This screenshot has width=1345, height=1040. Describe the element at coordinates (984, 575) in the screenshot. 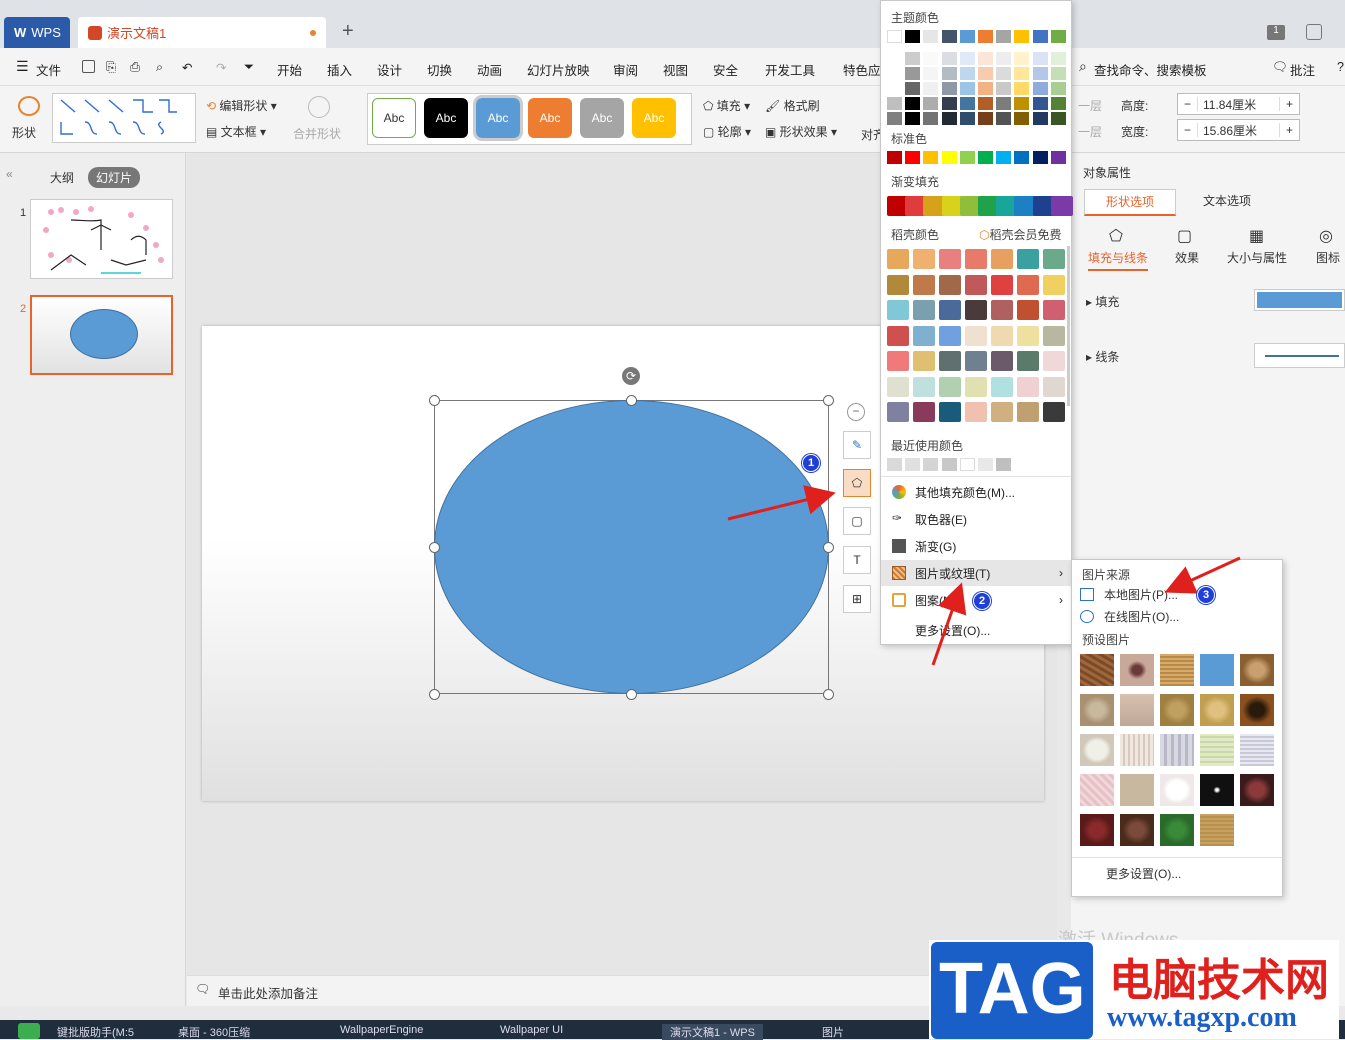

I see `annotation-arrows` at that location.